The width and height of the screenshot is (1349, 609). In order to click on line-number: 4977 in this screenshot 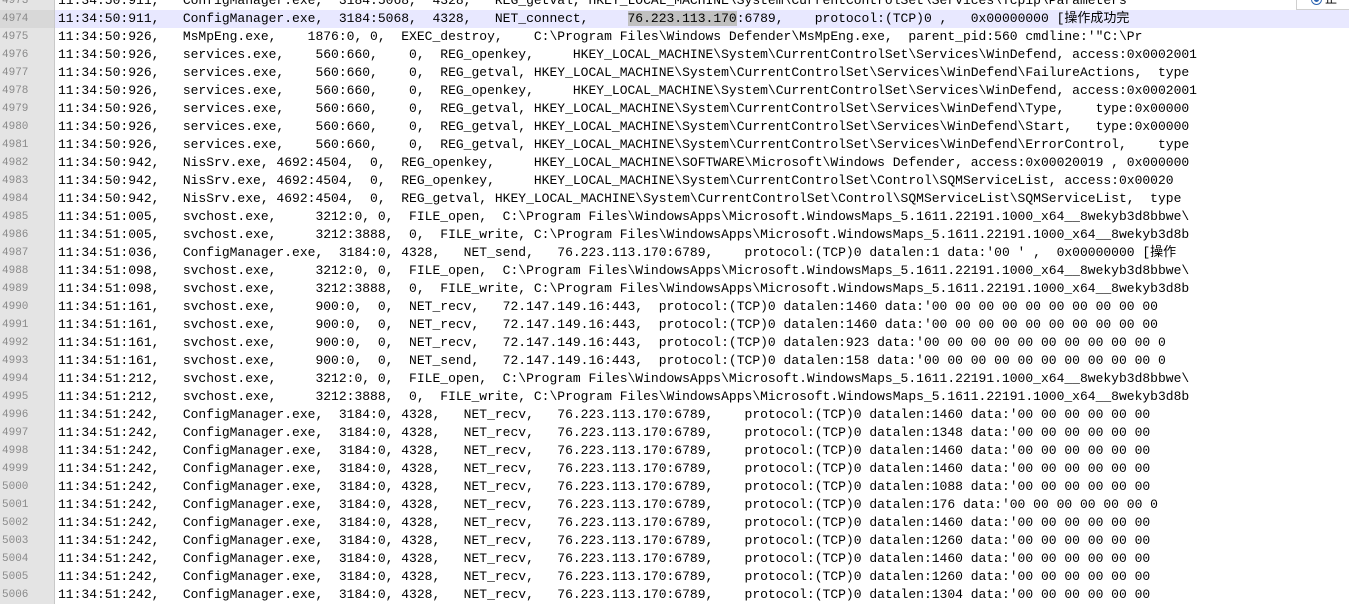, I will do `click(27, 73)`.